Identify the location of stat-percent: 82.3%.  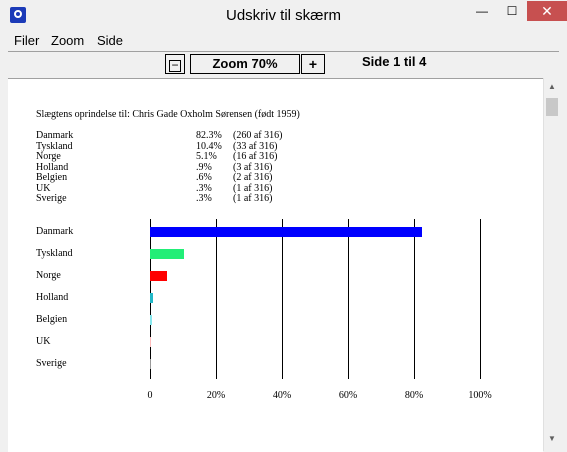
(209, 135).